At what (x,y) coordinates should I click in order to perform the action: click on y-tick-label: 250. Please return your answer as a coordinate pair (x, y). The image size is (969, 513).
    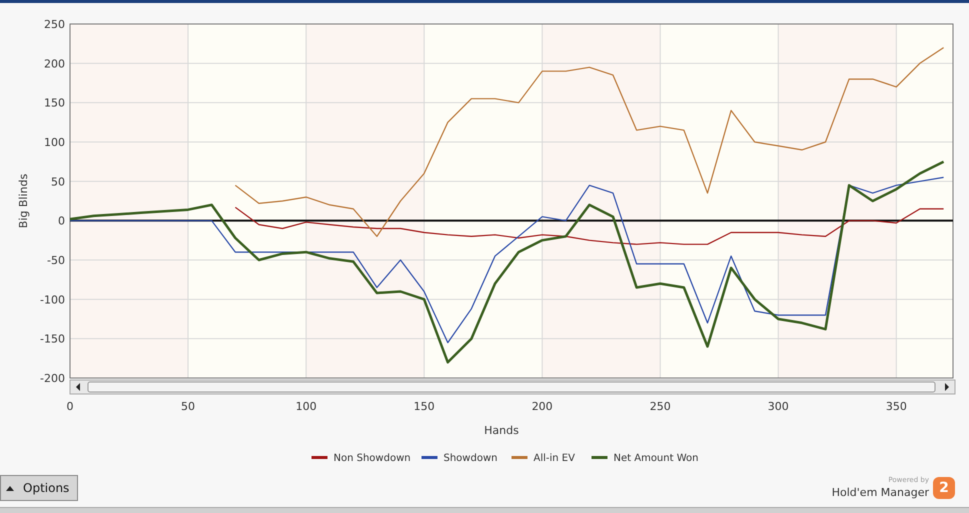
    Looking at the image, I should click on (54, 24).